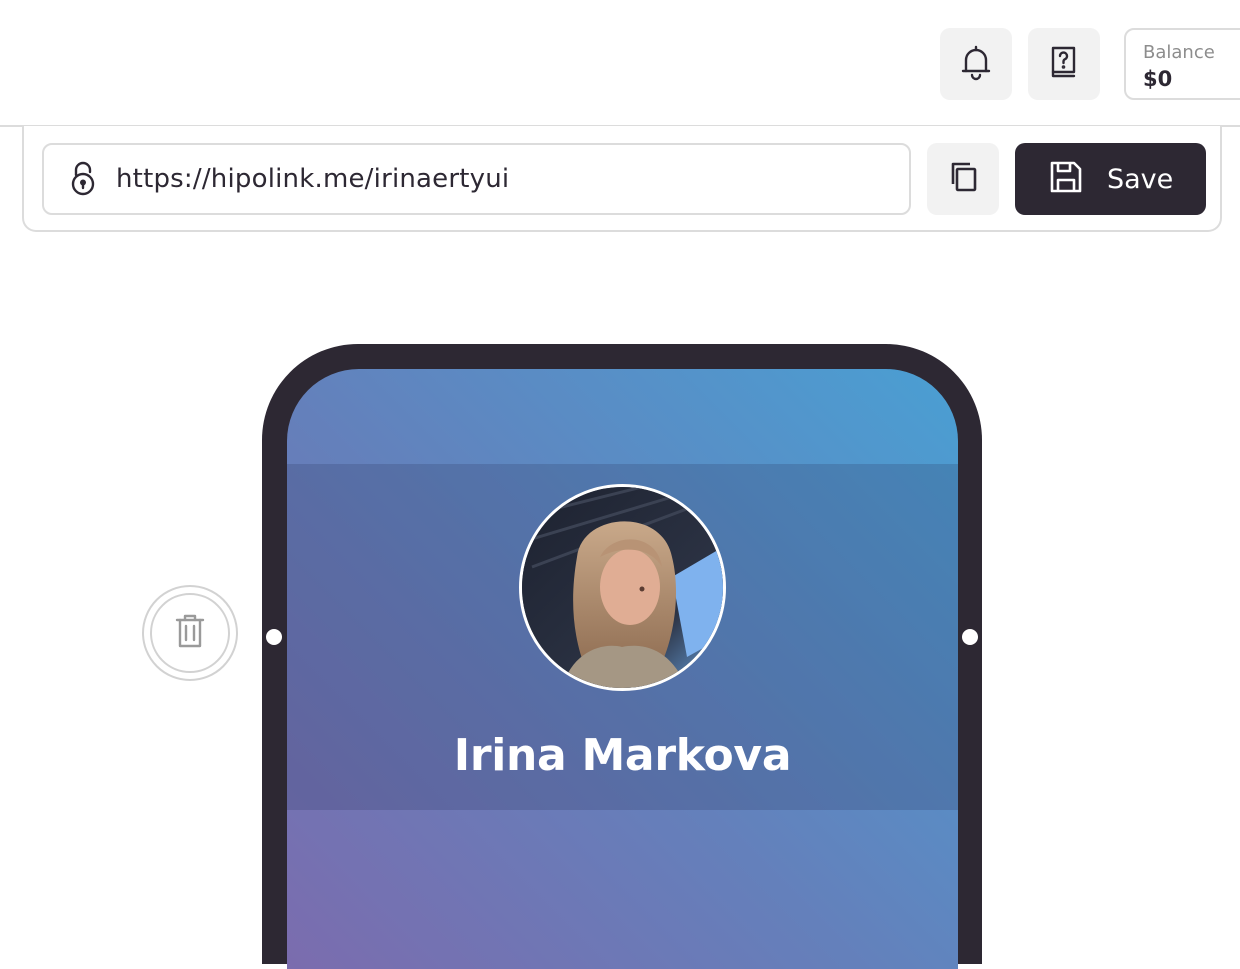 The image size is (1240, 969). I want to click on copy-icon, so click(963, 179).